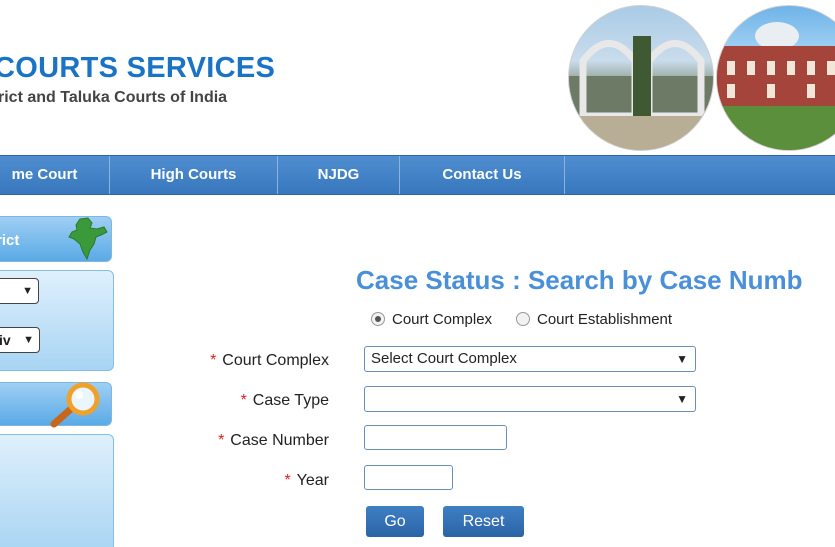  I want to click on main-nav: me Court High Courts NJDG Contact Us, so click(417, 175).